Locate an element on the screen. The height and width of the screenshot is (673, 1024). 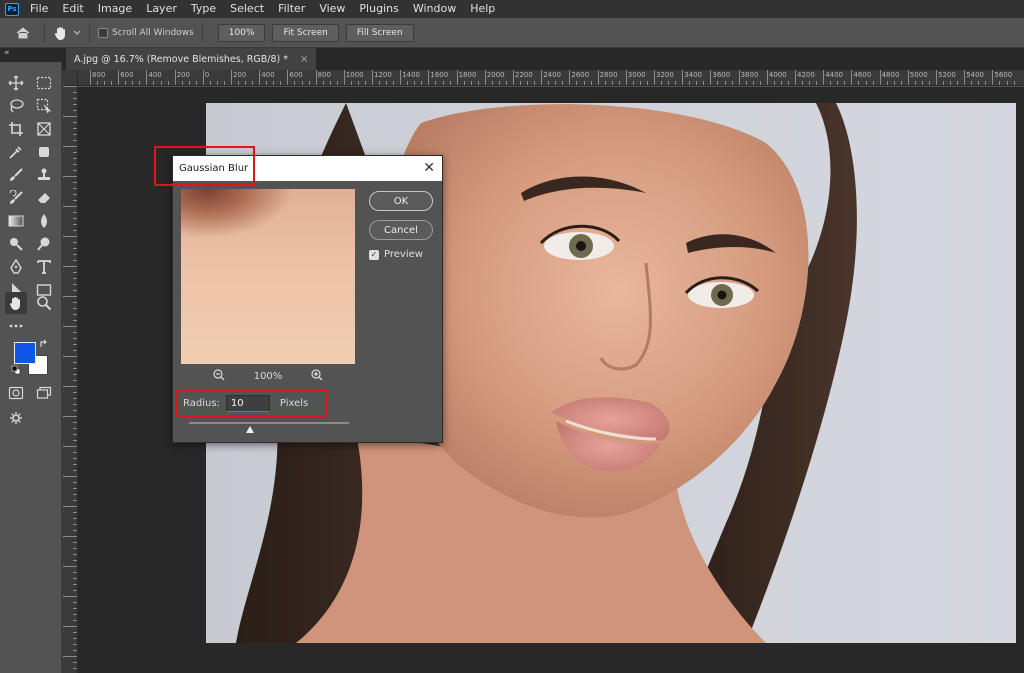
filter-preview is located at coordinates (268, 276).